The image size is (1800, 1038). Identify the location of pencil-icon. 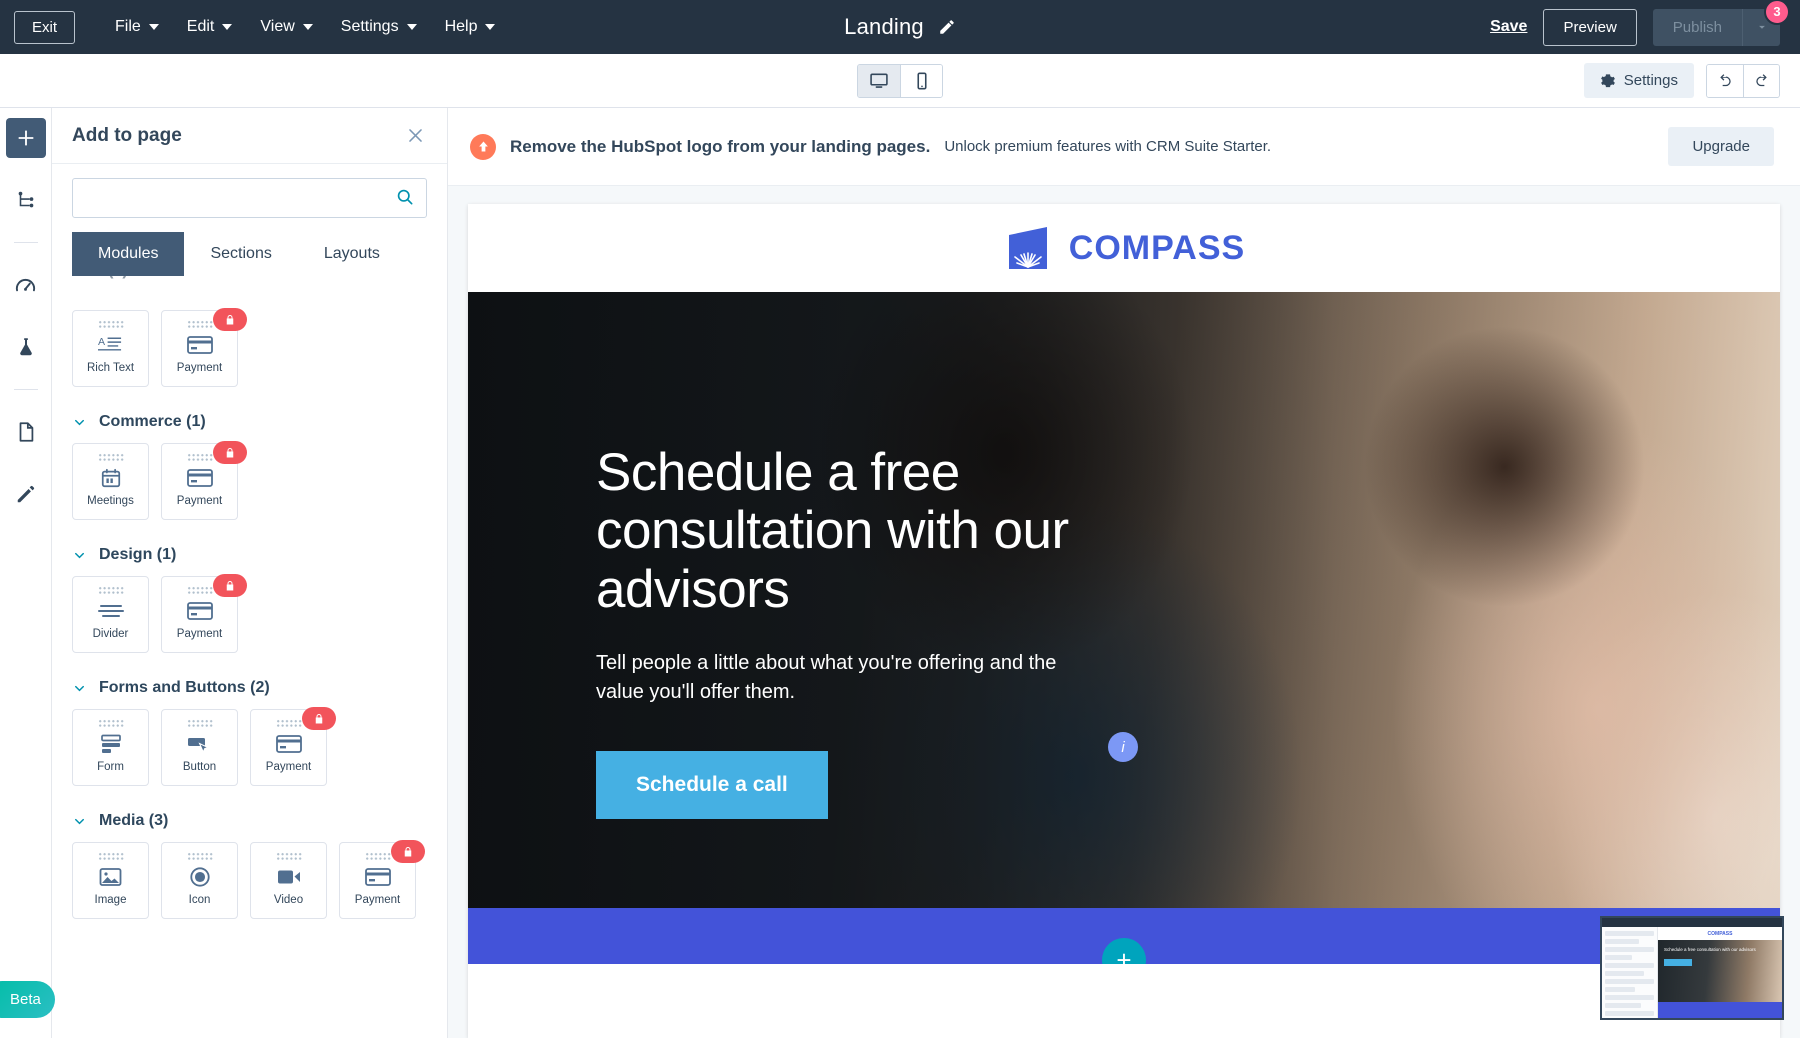
(947, 27).